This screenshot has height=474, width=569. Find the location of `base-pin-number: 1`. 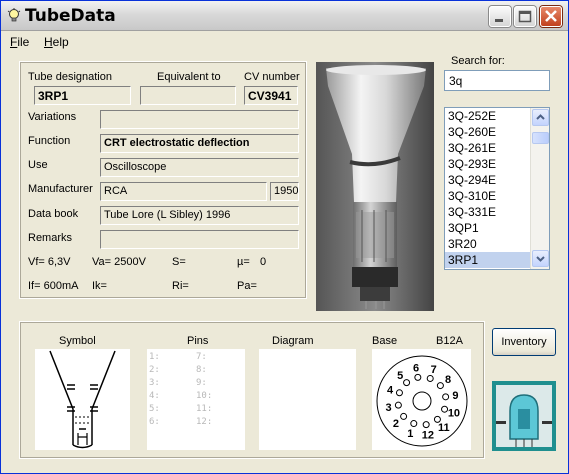

base-pin-number: 1 is located at coordinates (410, 434).